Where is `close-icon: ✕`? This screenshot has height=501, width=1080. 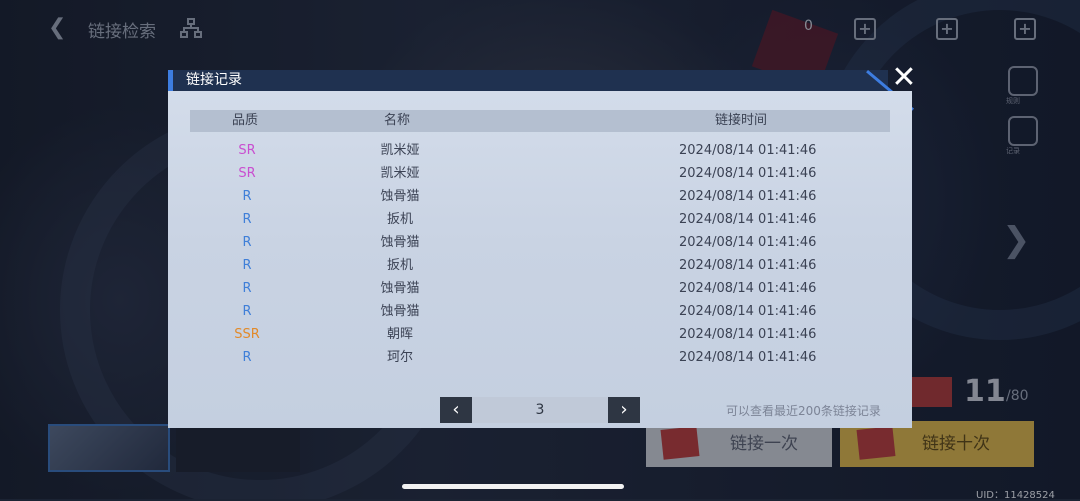 close-icon: ✕ is located at coordinates (904, 78).